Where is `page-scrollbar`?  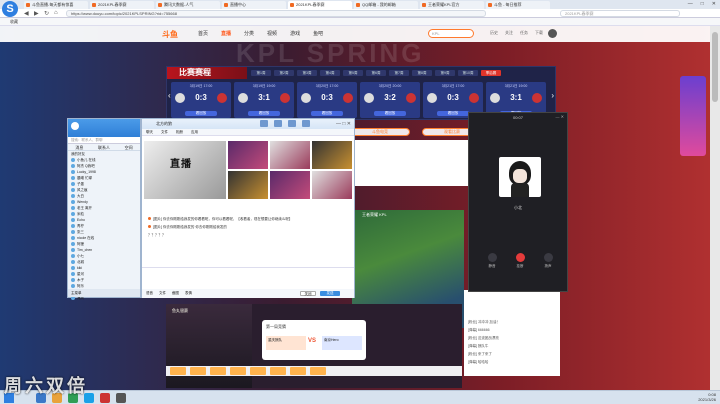
page-scrollbar is located at coordinates (715, 208).